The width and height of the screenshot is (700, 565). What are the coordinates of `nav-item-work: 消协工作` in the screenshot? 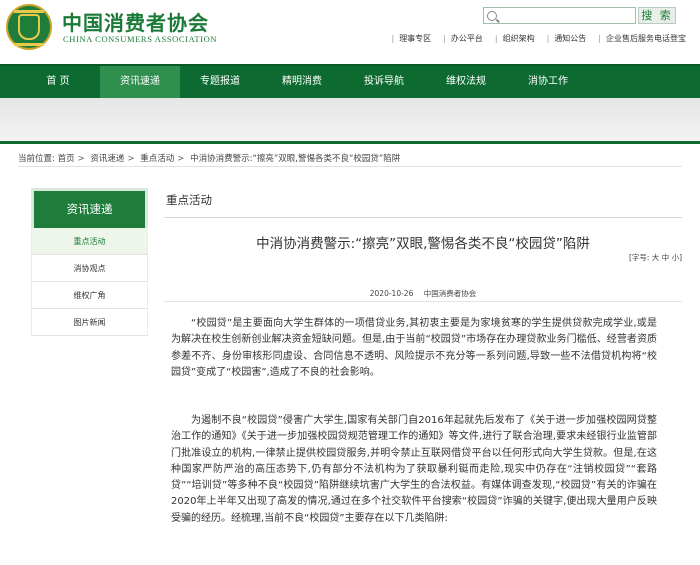 It's located at (548, 82).